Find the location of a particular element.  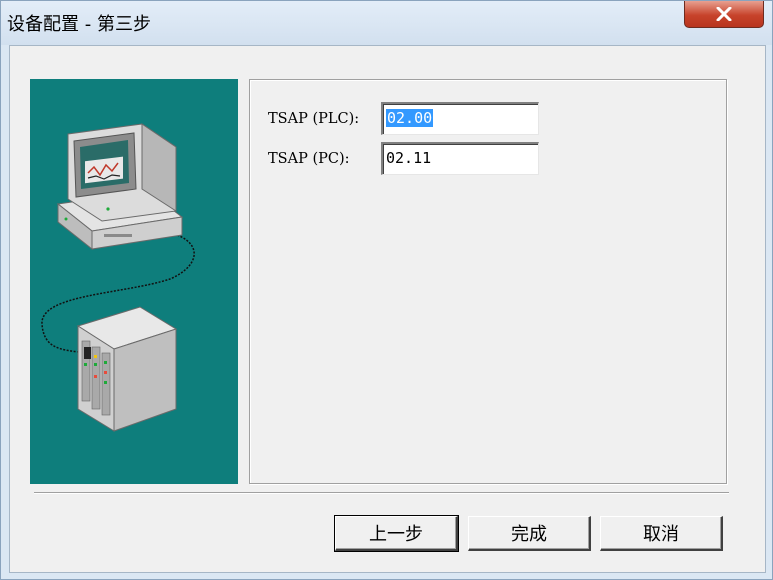

finish-button: 完成 is located at coordinates (529, 533).